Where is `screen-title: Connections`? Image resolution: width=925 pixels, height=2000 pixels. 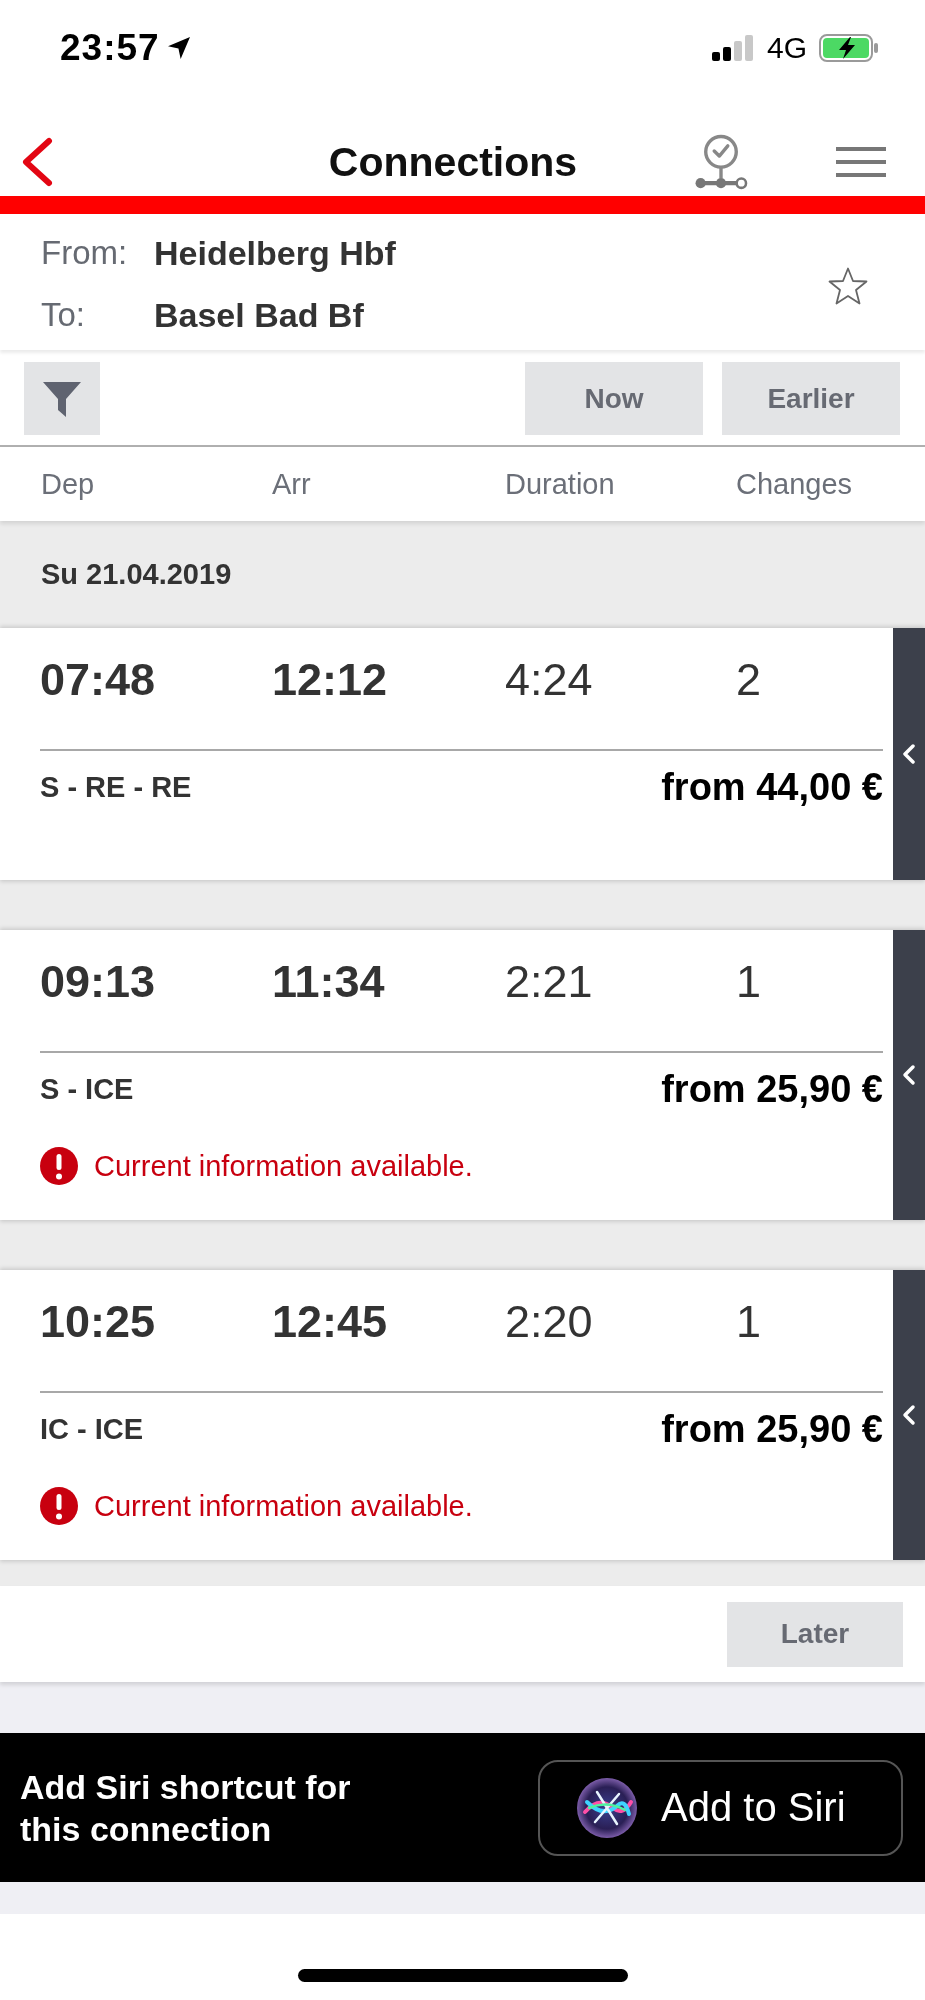 screen-title: Connections is located at coordinates (453, 162).